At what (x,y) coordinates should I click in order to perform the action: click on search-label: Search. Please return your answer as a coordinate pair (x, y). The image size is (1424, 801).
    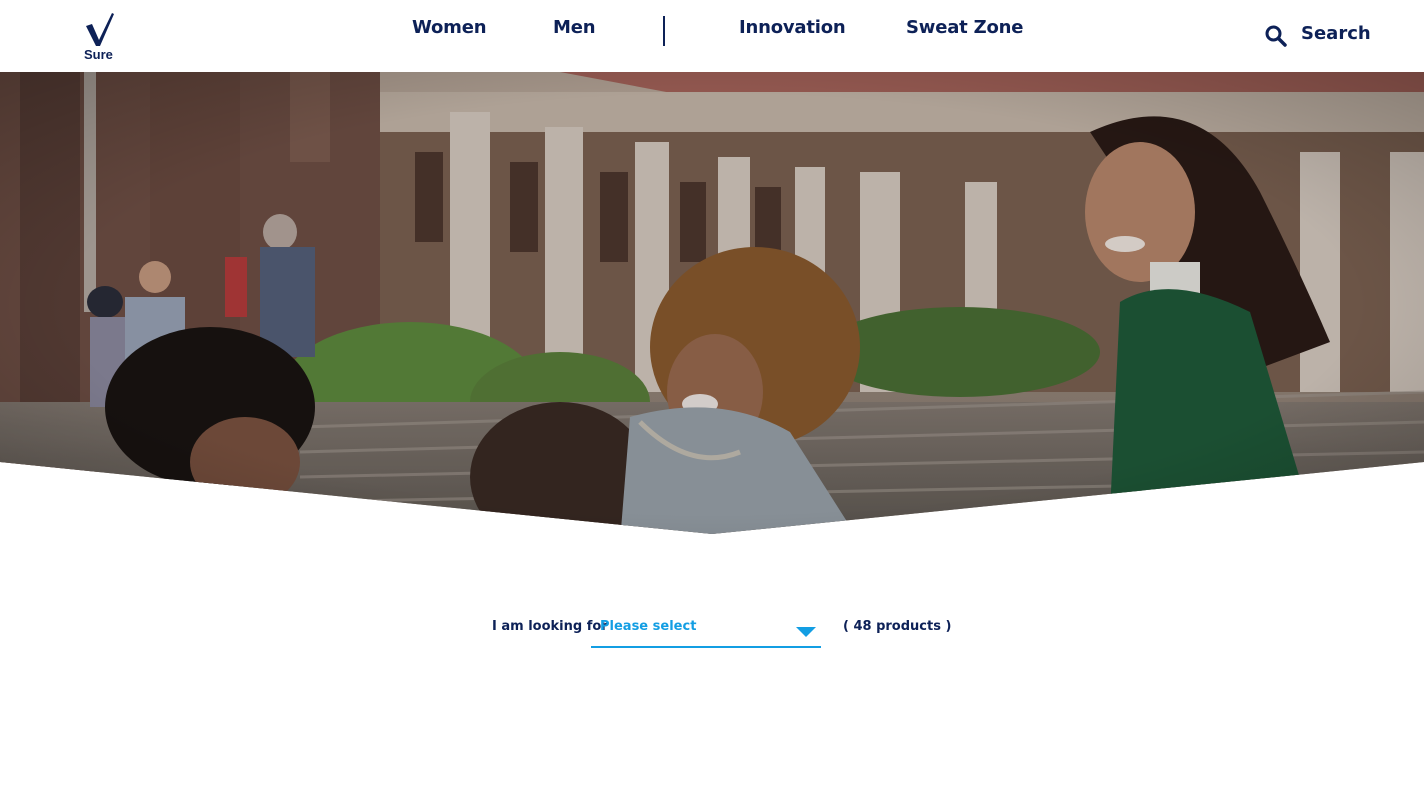
    Looking at the image, I should click on (1336, 33).